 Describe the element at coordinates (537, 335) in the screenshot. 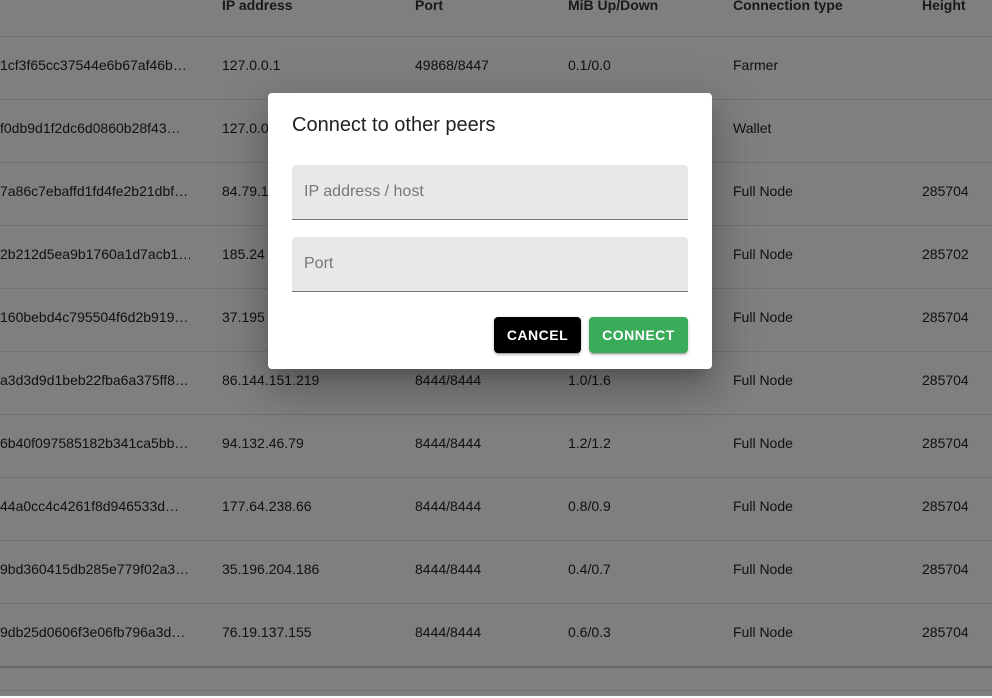

I see `cancel-button: CANCEL` at that location.